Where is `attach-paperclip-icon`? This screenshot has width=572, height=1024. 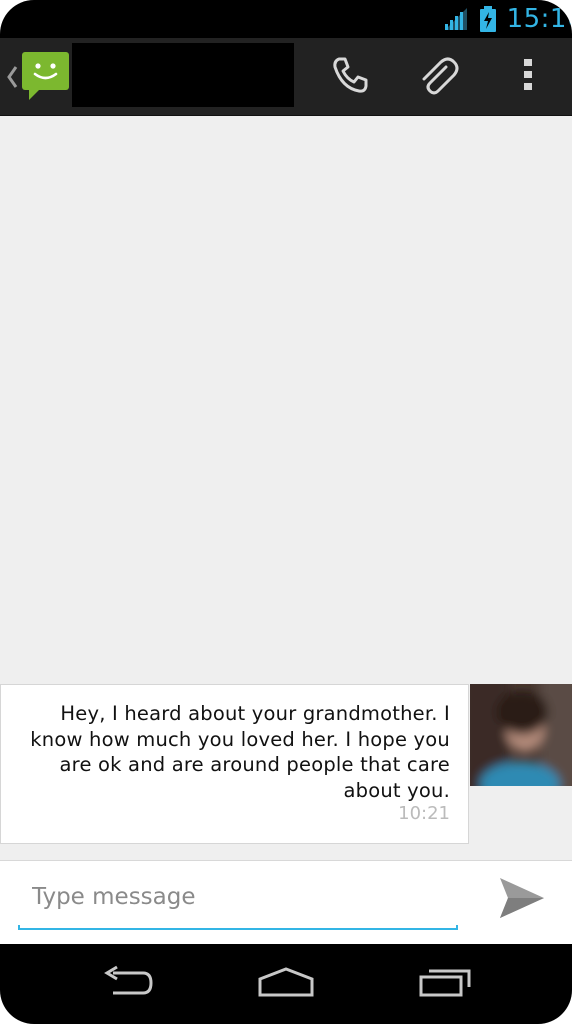
attach-paperclip-icon is located at coordinates (438, 77).